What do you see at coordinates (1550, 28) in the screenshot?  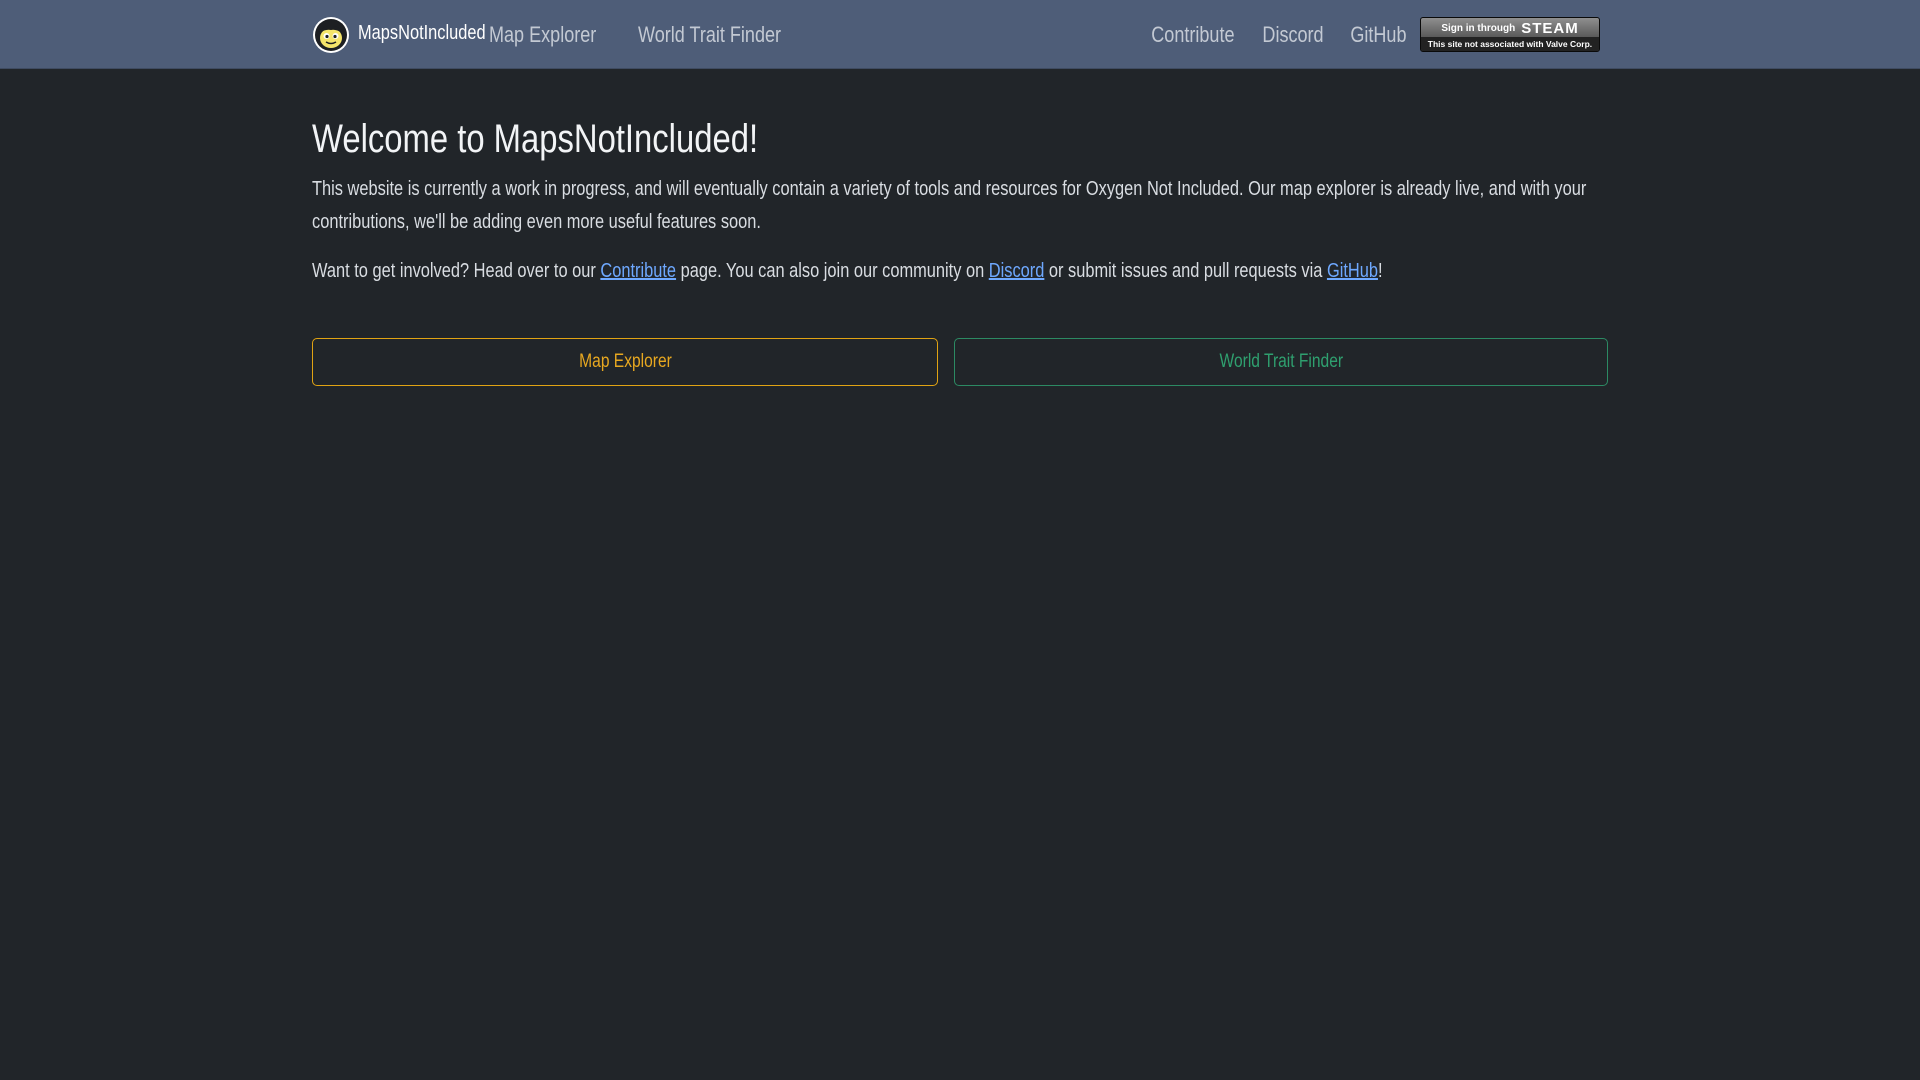 I see `steam-logo-text: STEAM` at bounding box center [1550, 28].